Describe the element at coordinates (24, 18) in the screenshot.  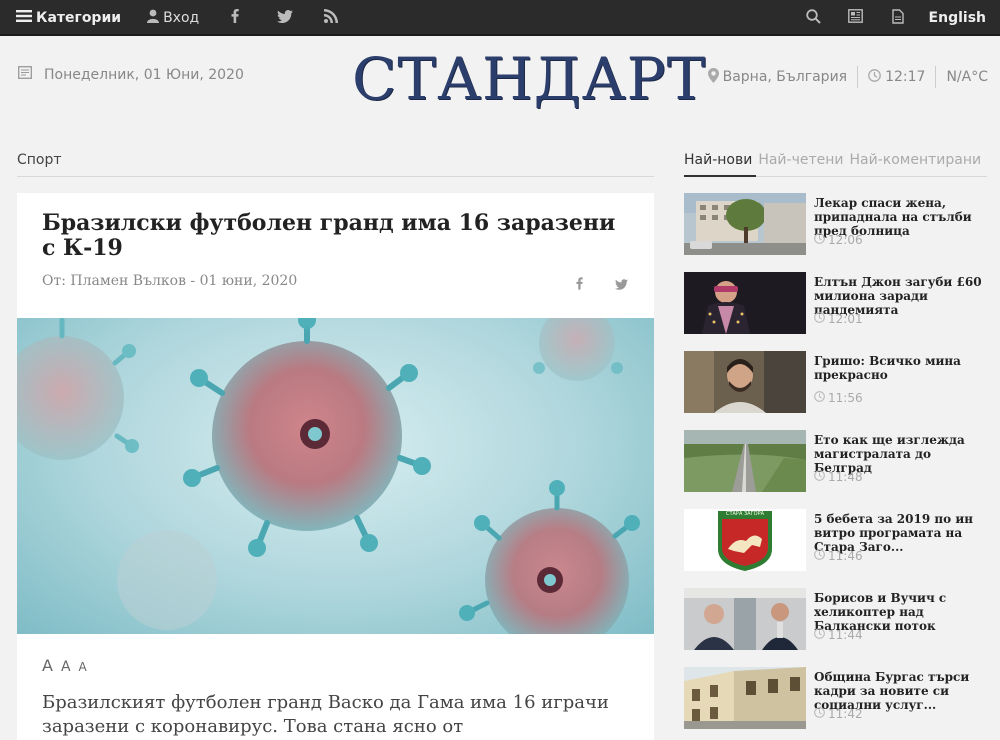
I see `hamburger-menu-icon` at that location.